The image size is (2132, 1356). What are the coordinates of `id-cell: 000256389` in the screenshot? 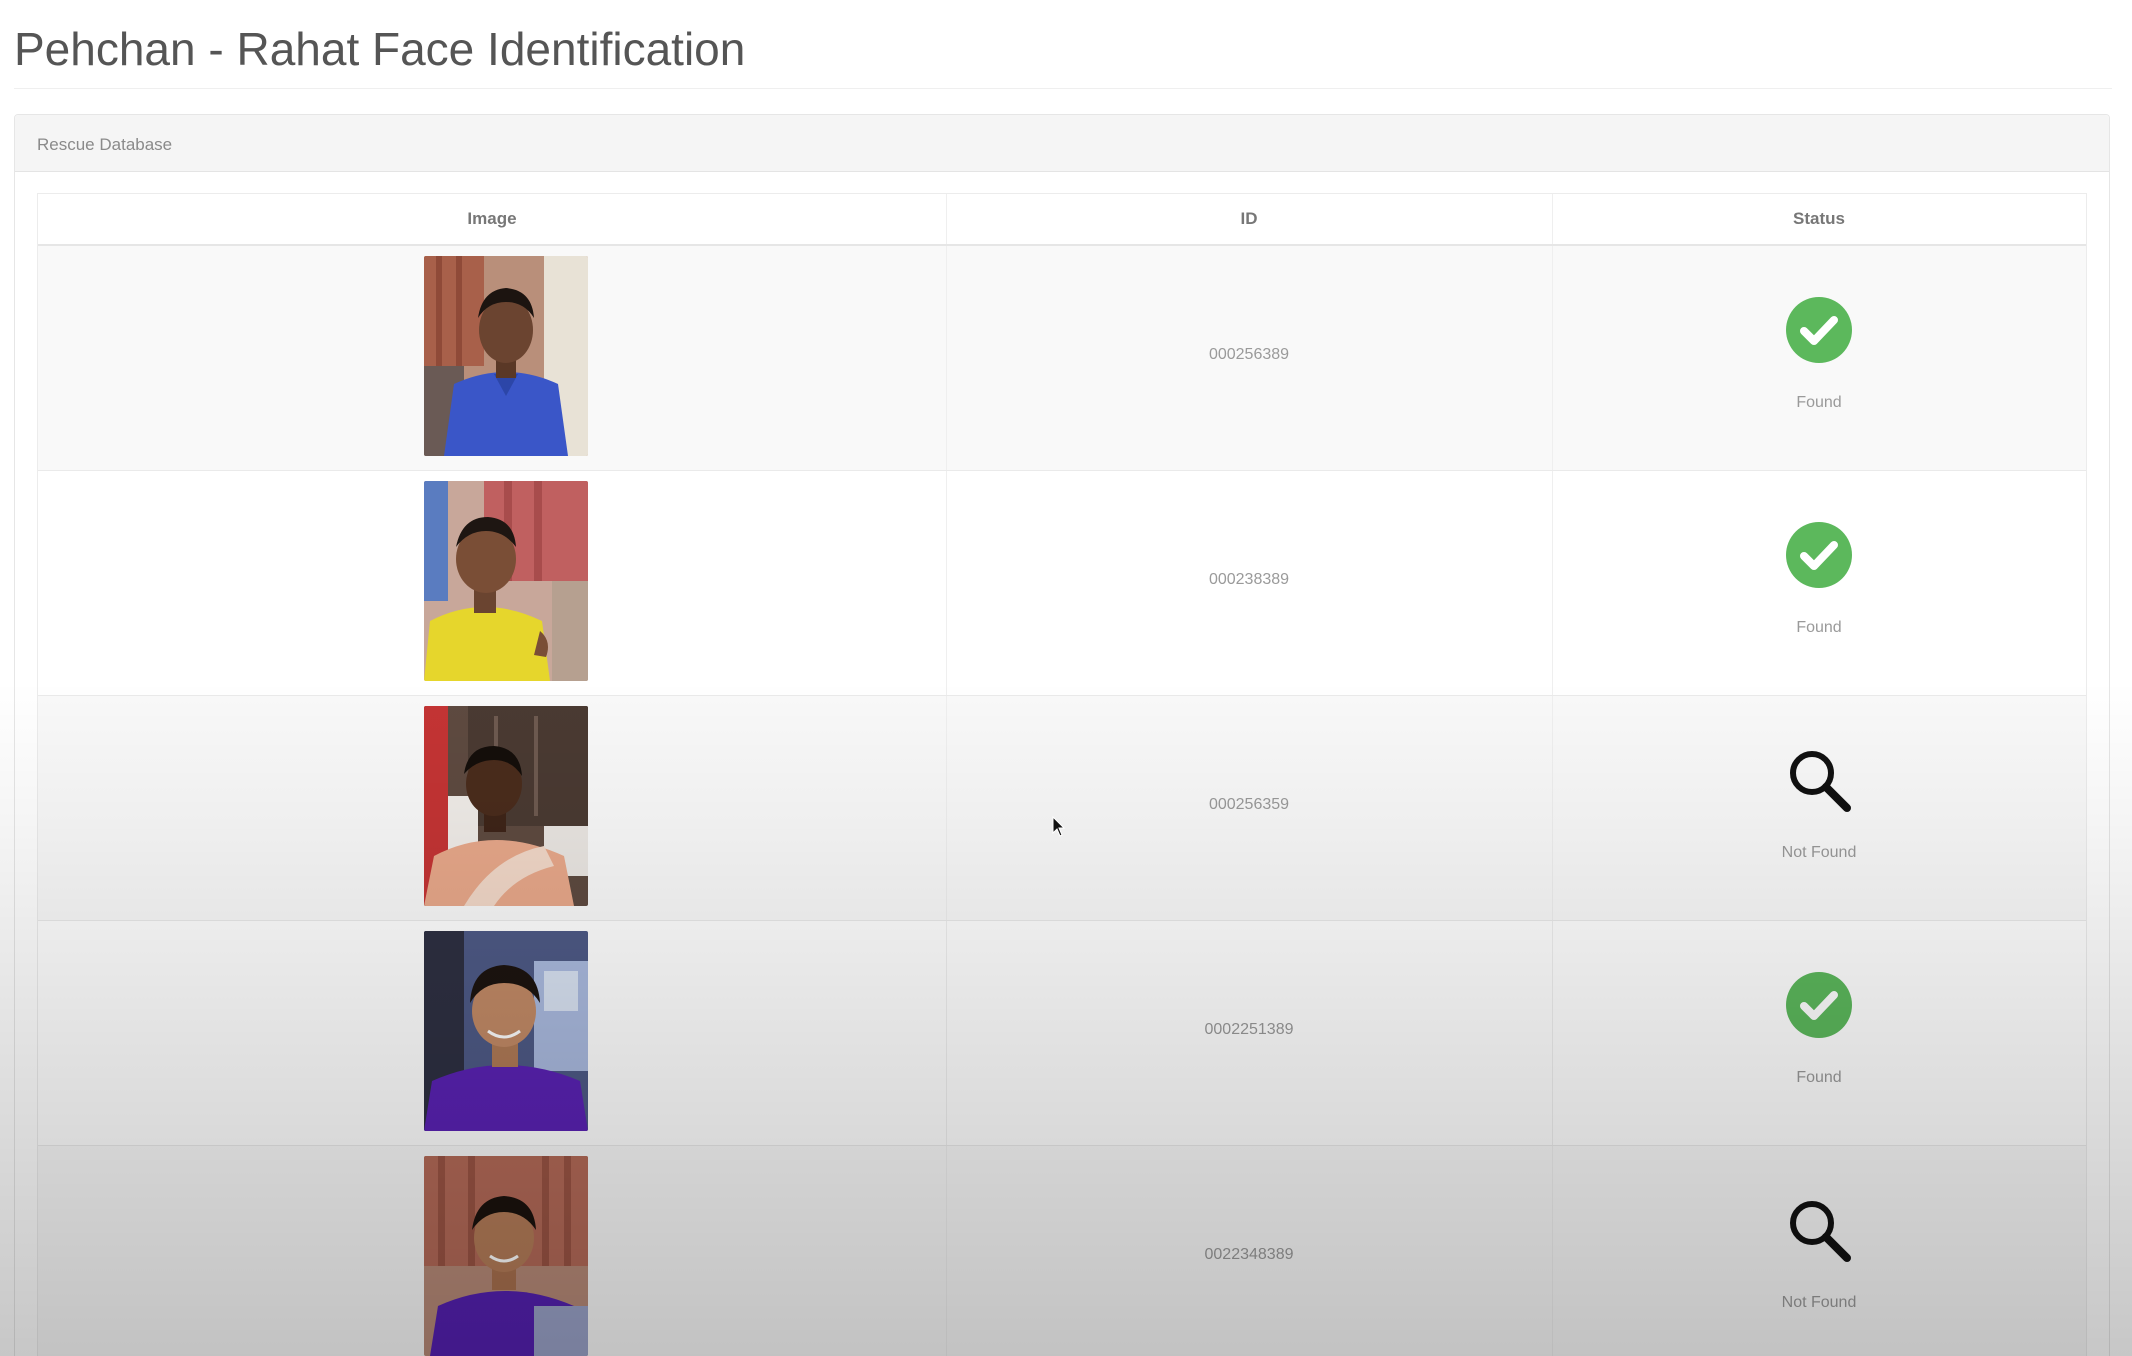 It's located at (1249, 358).